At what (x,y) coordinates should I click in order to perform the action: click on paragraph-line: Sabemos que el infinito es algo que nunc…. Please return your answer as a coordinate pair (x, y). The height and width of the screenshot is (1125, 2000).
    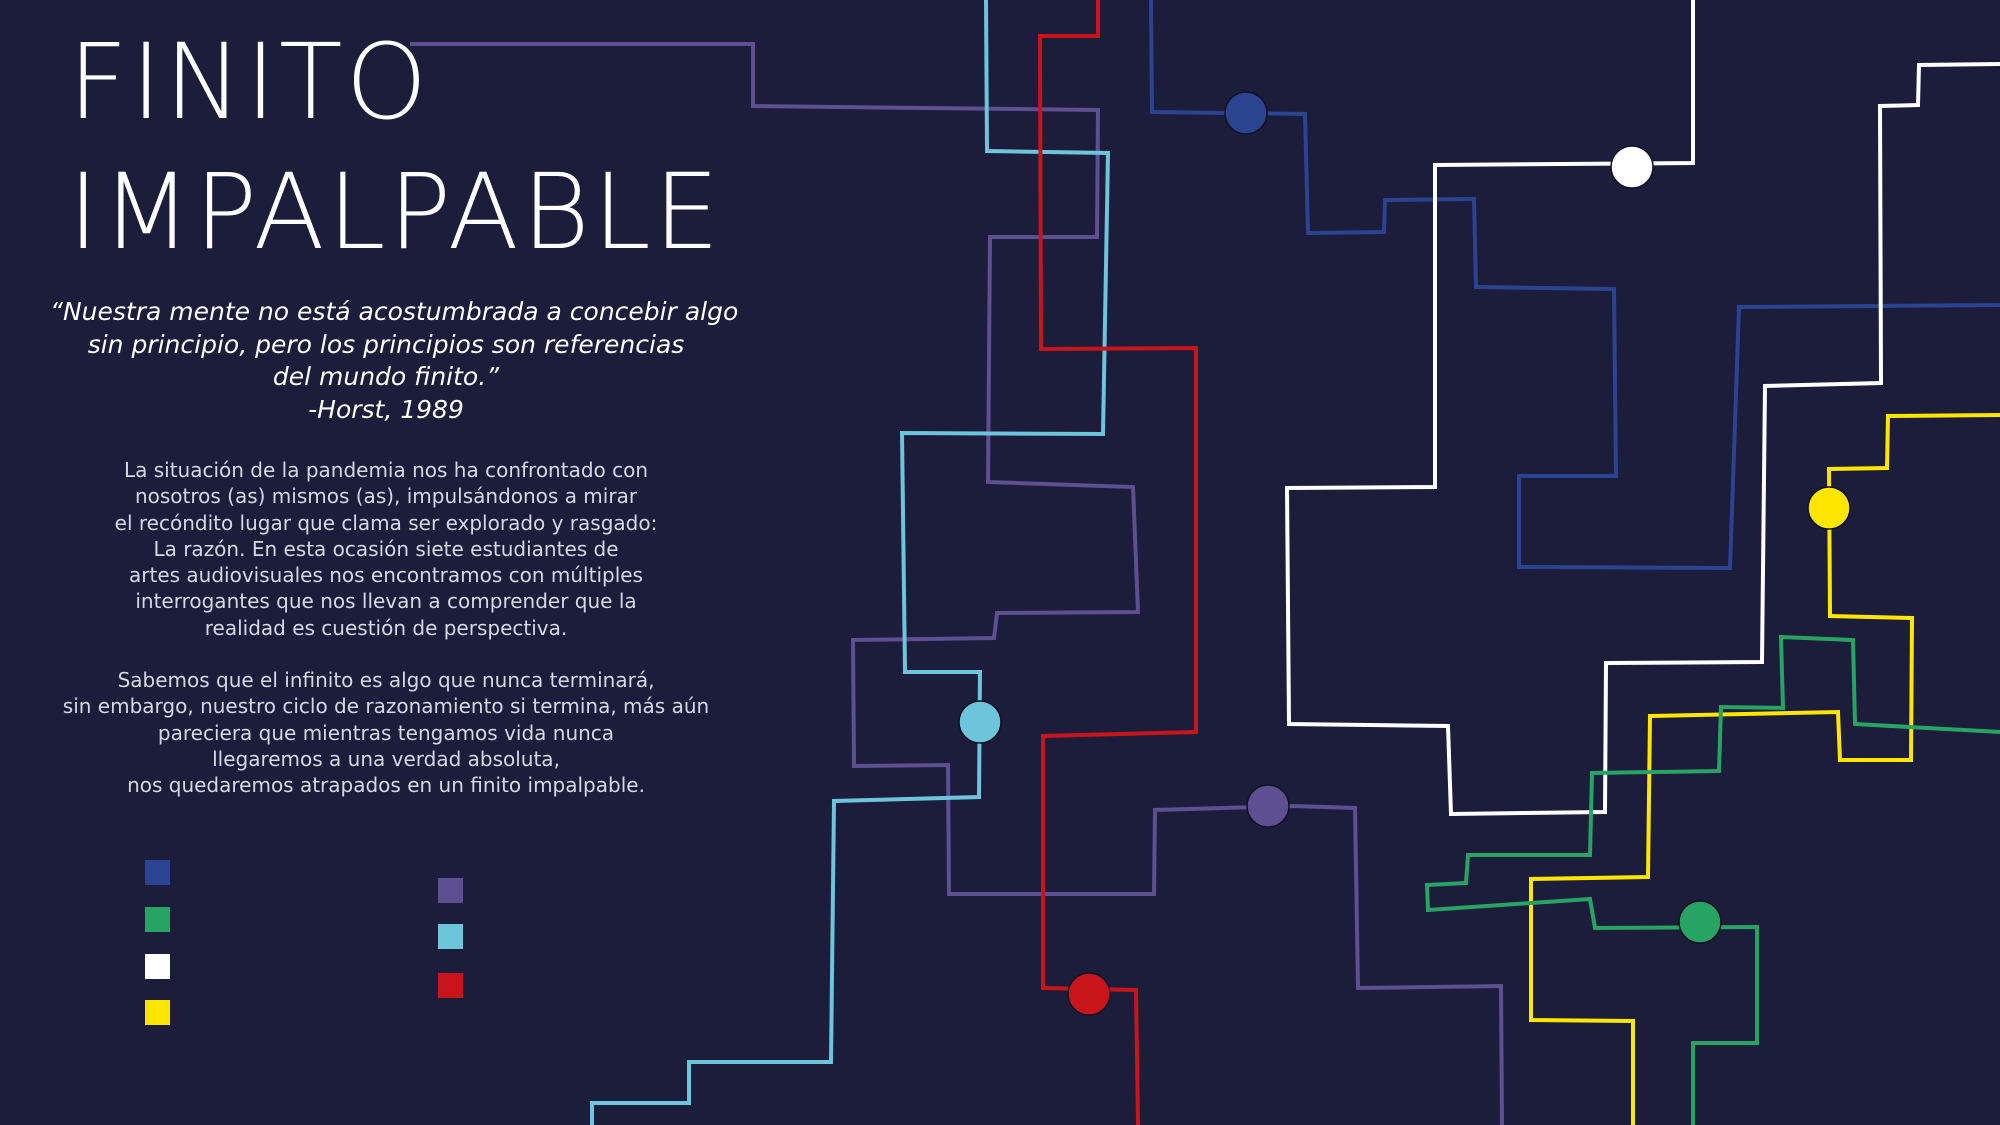
    Looking at the image, I should click on (386, 680).